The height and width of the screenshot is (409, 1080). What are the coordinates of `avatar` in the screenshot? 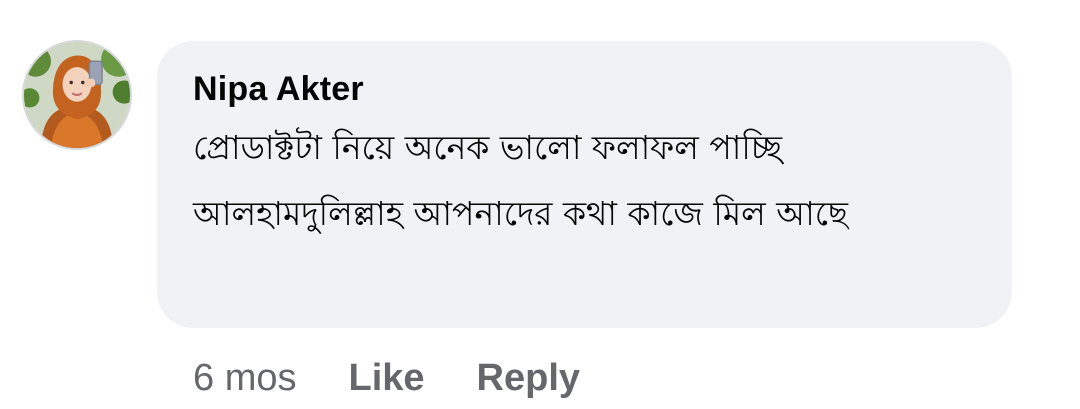 It's located at (77, 95).